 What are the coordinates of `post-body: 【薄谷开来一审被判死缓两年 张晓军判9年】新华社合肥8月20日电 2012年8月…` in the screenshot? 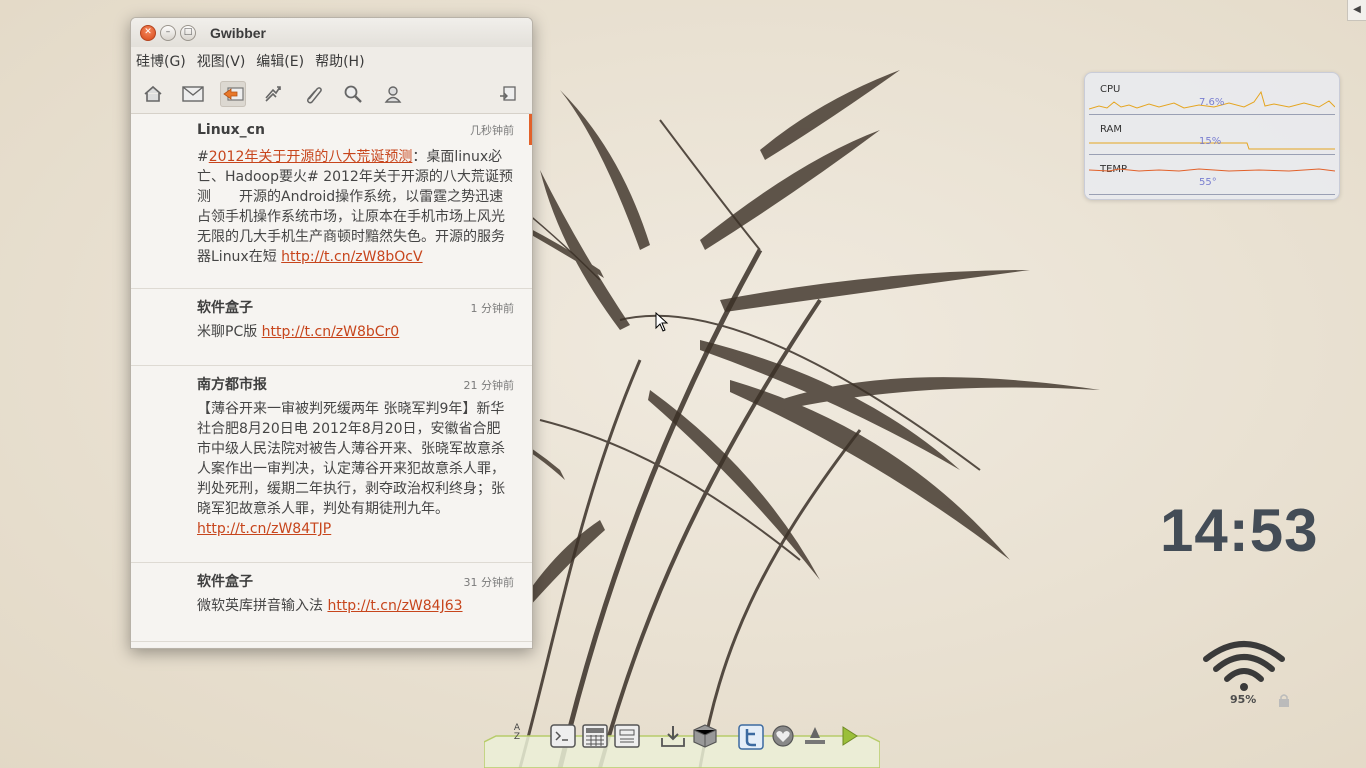 It's located at (355, 469).